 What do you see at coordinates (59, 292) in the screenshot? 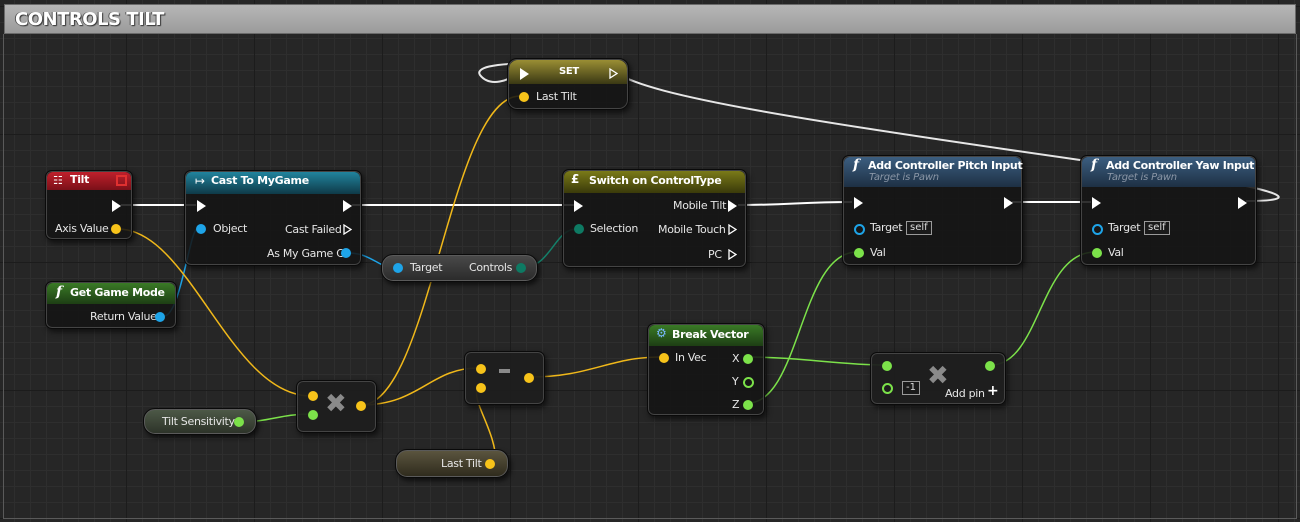
I see `function-icon: f` at bounding box center [59, 292].